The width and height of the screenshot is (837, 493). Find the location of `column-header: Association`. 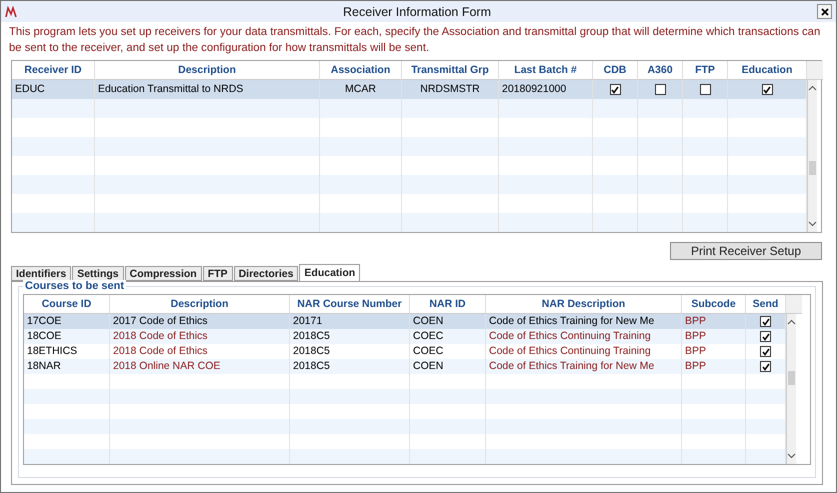

column-header: Association is located at coordinates (361, 70).